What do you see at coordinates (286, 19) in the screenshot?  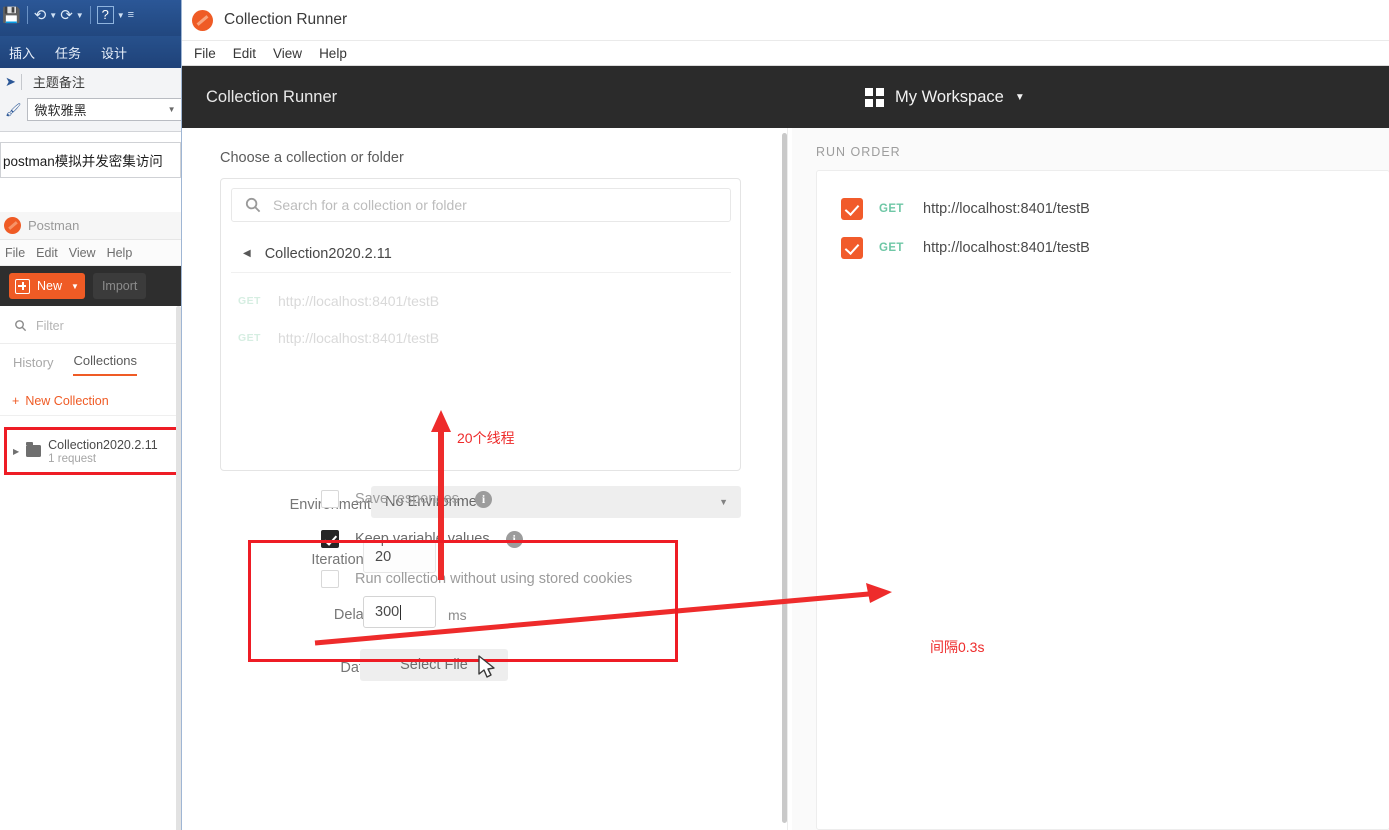 I see `runner-window-title: Collection Runner` at bounding box center [286, 19].